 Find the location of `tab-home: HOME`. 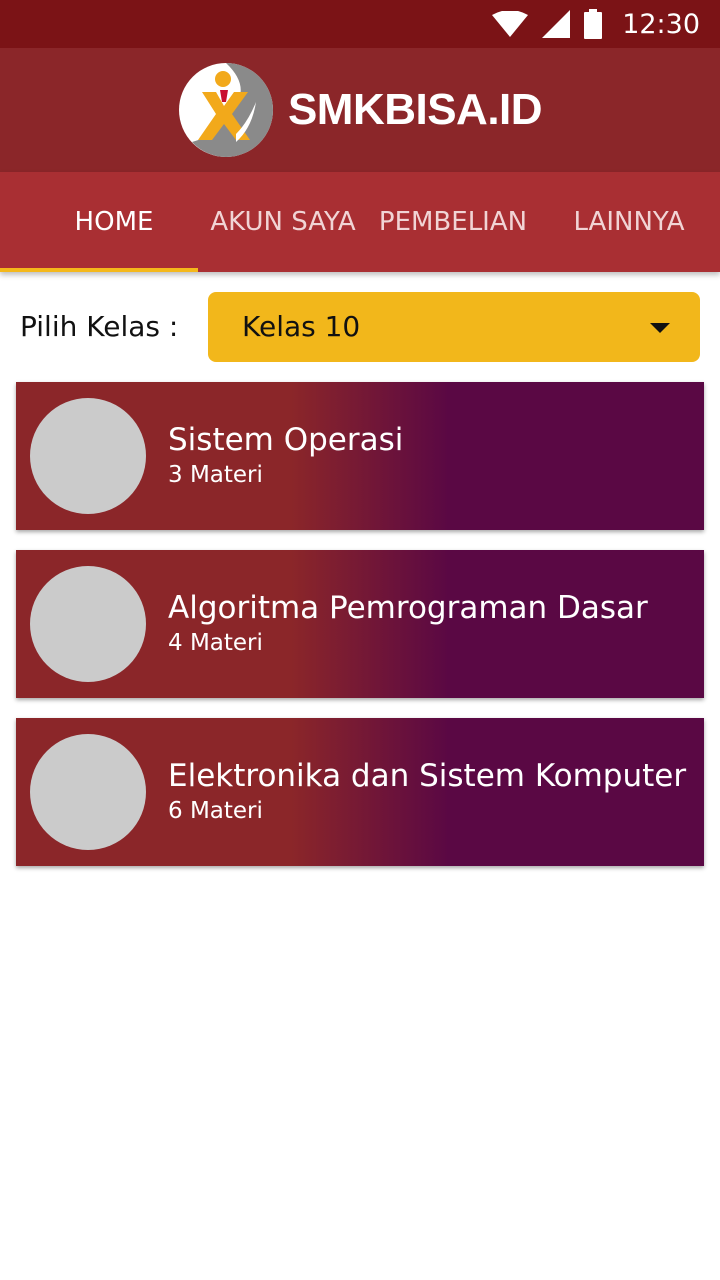

tab-home: HOME is located at coordinates (99, 222).